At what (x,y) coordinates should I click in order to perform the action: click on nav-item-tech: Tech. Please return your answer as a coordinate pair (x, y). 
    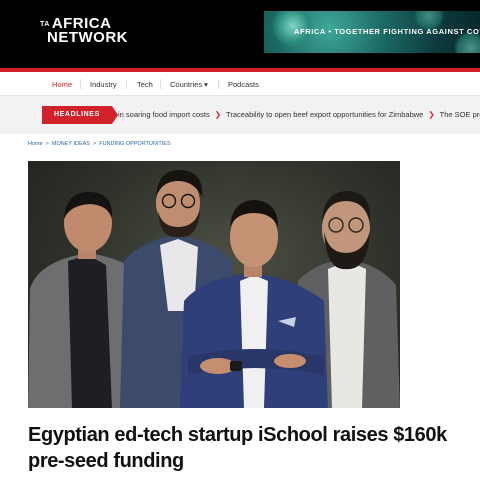
    Looking at the image, I should click on (145, 84).